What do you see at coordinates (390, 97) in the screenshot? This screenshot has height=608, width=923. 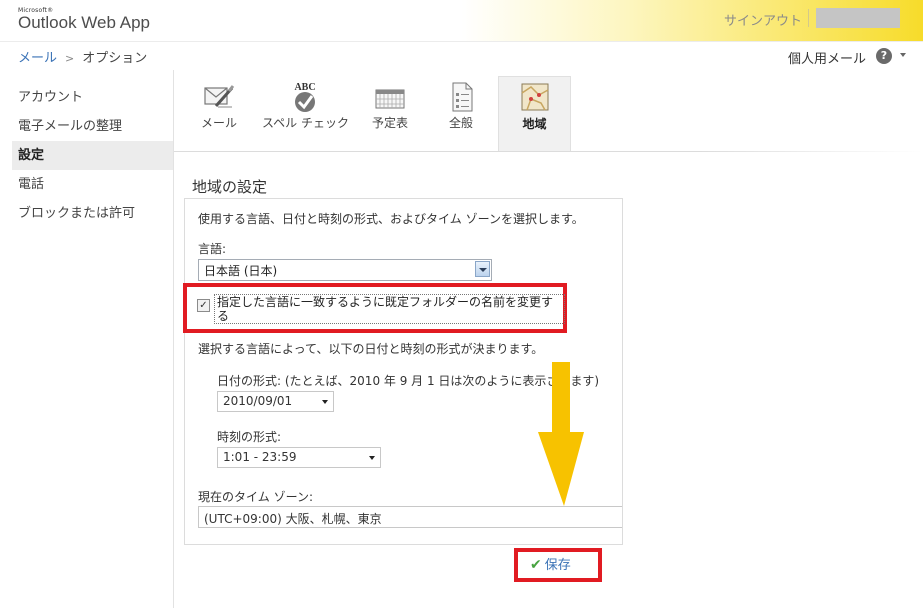 I see `calendar-icon` at bounding box center [390, 97].